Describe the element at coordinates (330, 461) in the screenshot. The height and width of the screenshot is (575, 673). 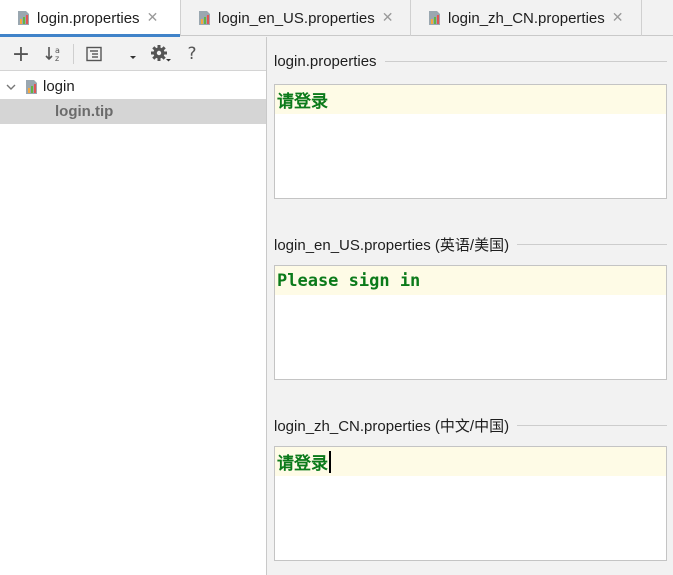
I see `text-caret` at that location.